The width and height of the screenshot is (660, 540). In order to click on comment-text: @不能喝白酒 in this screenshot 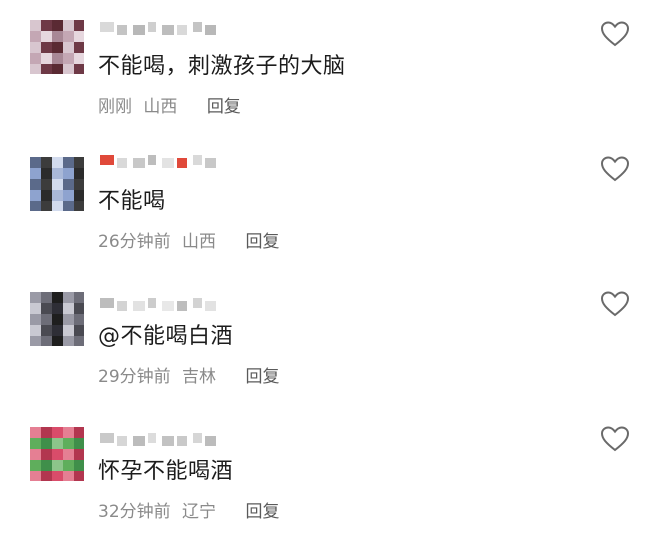, I will do `click(166, 336)`.